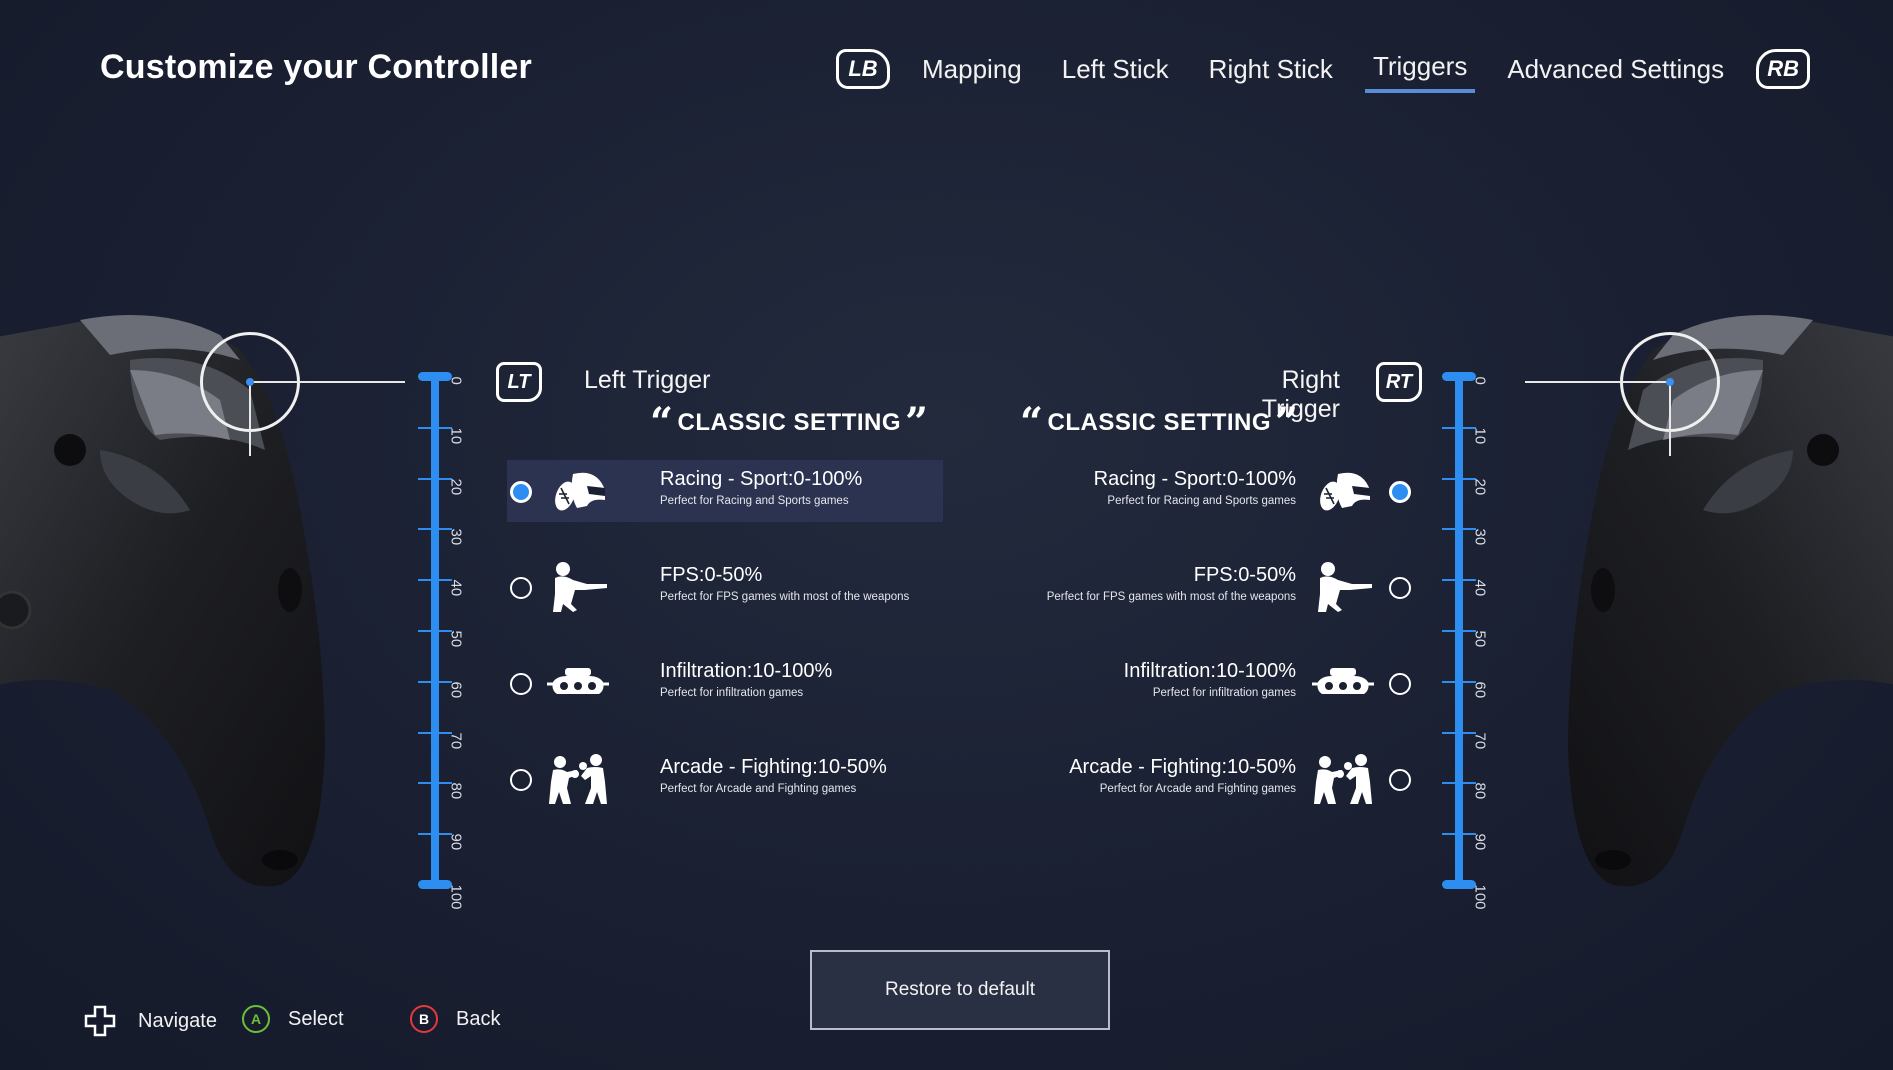 The height and width of the screenshot is (1070, 1893). I want to click on controller-right-icon, so click(1730, 601).